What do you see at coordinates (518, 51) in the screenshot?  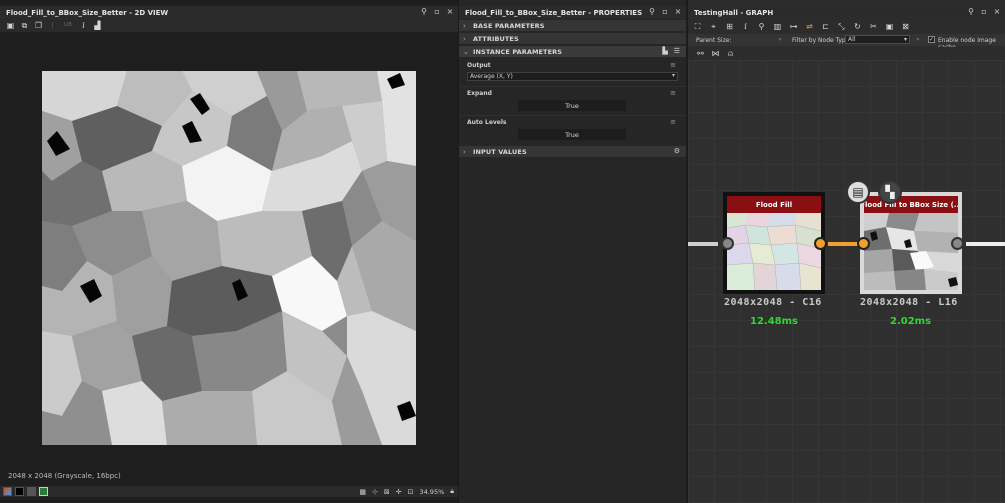 I see `section-label: INSTANCE PARAMETERS` at bounding box center [518, 51].